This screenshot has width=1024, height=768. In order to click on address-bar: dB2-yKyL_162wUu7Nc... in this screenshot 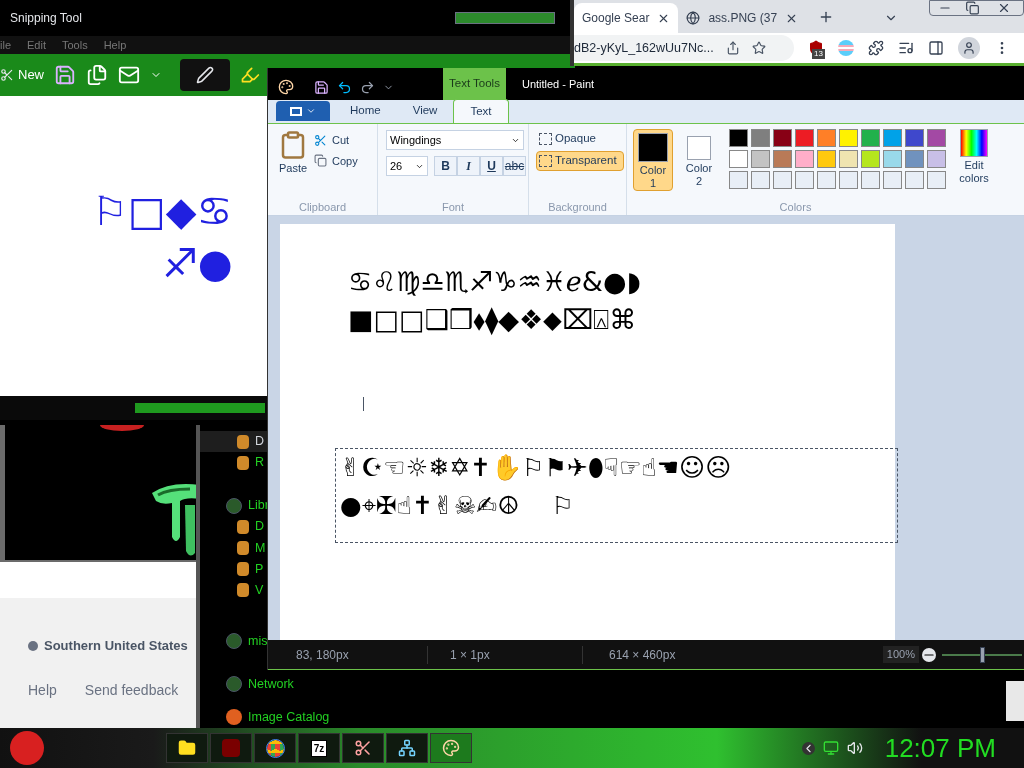, I will do `click(684, 48)`.